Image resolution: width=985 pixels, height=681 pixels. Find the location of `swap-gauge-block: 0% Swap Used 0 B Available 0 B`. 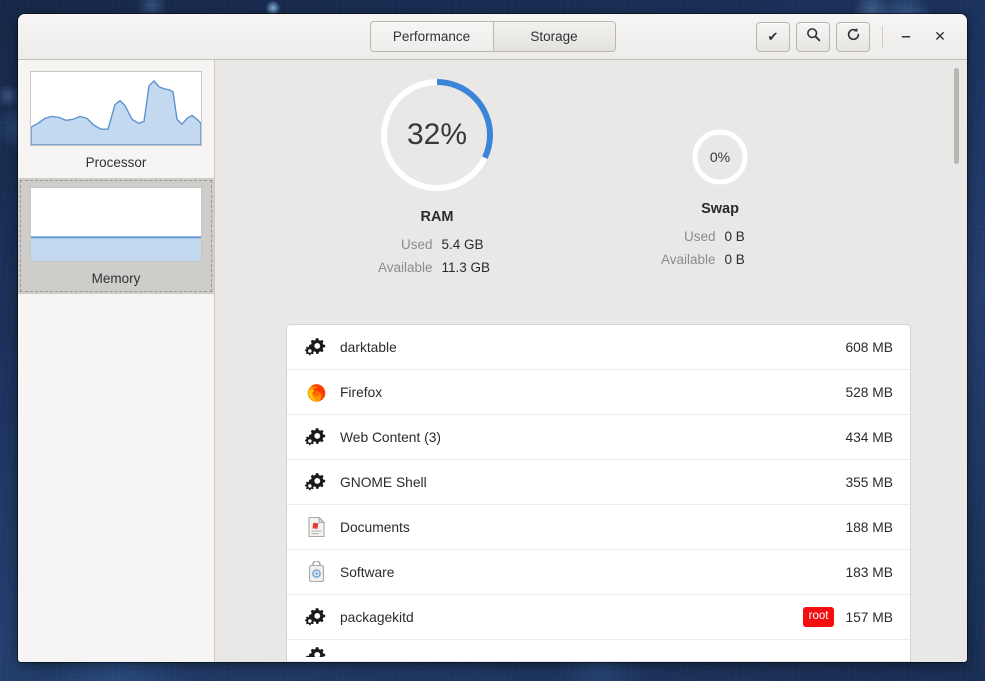

swap-gauge-block: 0% Swap Used 0 B Available 0 B is located at coordinates (720, 175).